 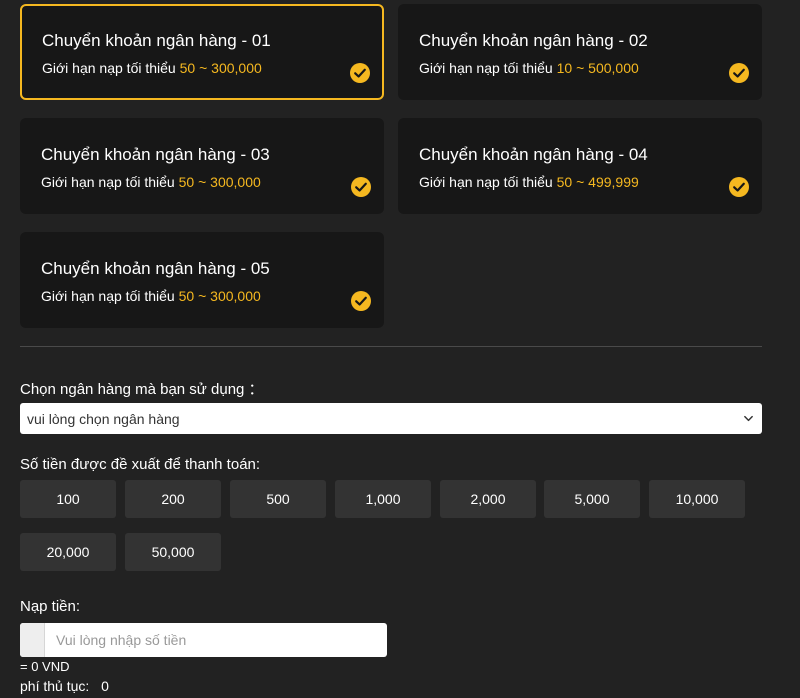 What do you see at coordinates (278, 499) in the screenshot?
I see `amount-button-500: 500` at bounding box center [278, 499].